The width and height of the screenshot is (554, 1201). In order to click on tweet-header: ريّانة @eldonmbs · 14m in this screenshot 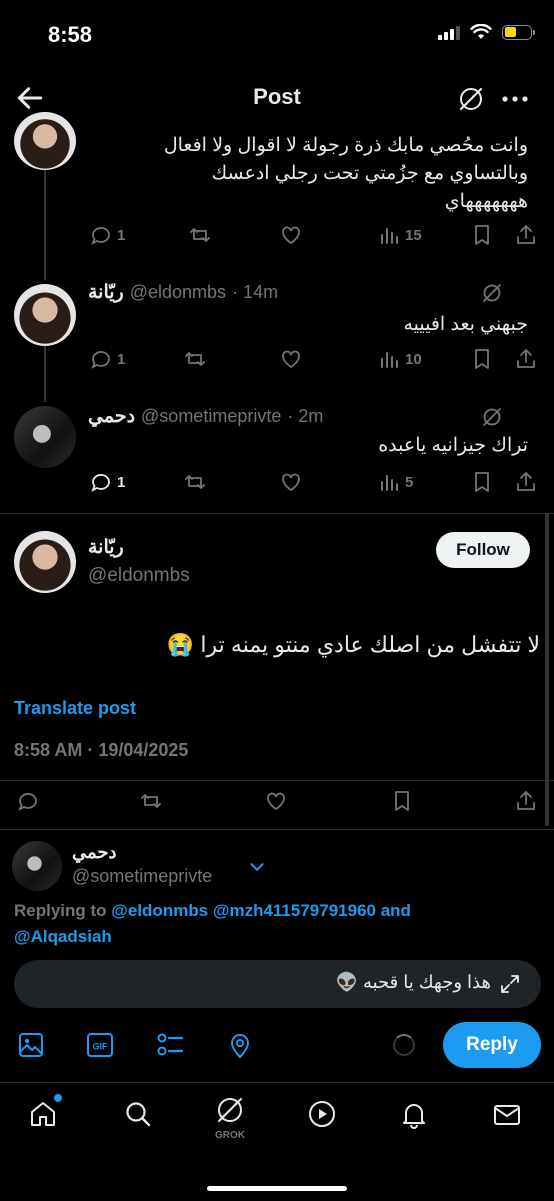, I will do `click(183, 292)`.